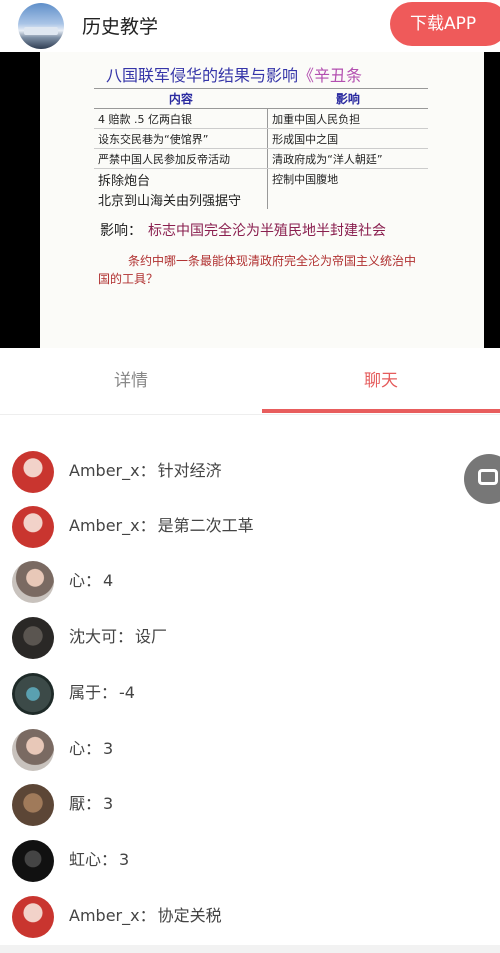 This screenshot has width=500, height=953. I want to click on chat-message-text: 属于： -4, so click(102, 693).